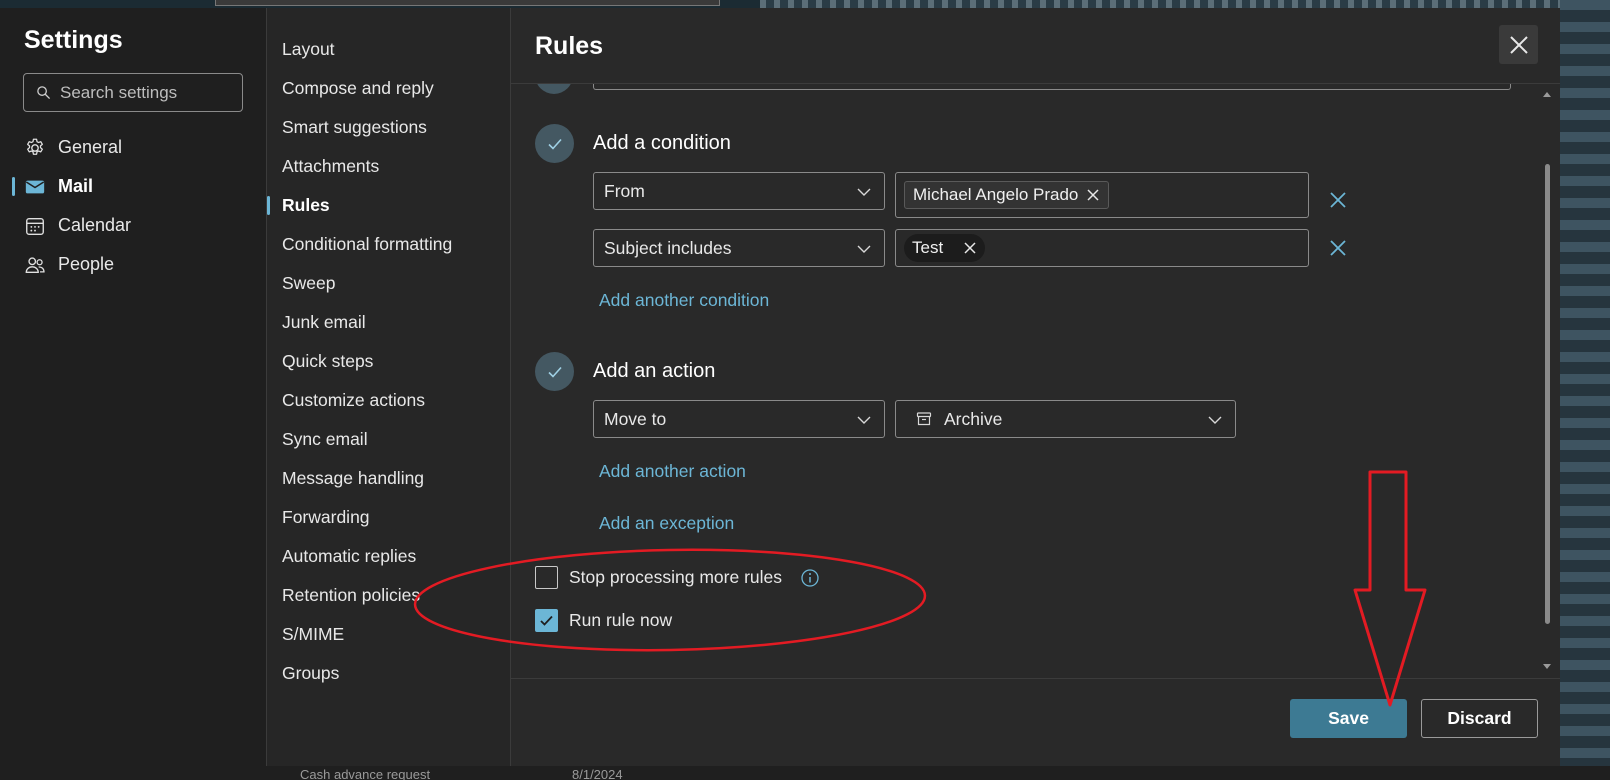 The image size is (1610, 780). What do you see at coordinates (1585, 390) in the screenshot?
I see `background-wallpaper-right` at bounding box center [1585, 390].